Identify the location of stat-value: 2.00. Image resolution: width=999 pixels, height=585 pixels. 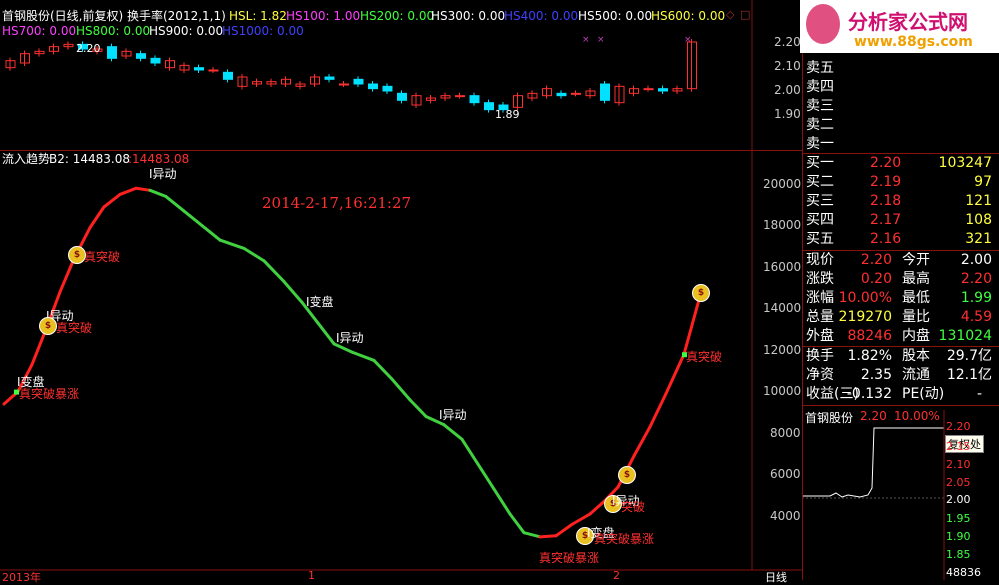
(976, 260).